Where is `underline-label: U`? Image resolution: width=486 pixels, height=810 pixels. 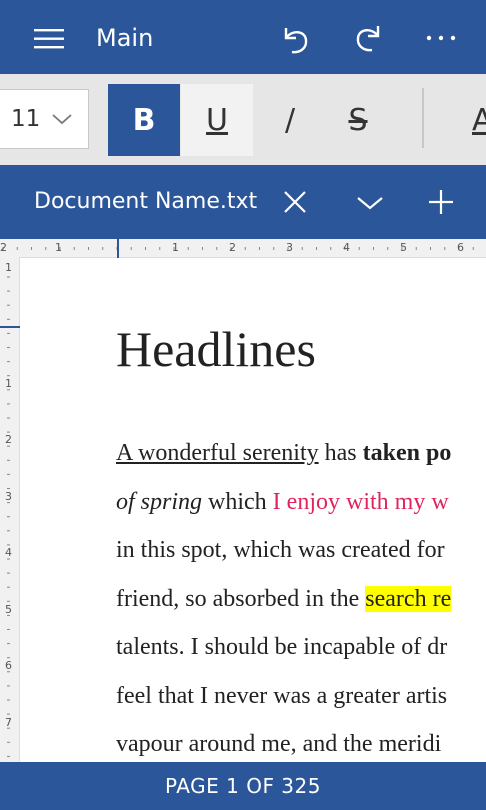
underline-label: U is located at coordinates (217, 120).